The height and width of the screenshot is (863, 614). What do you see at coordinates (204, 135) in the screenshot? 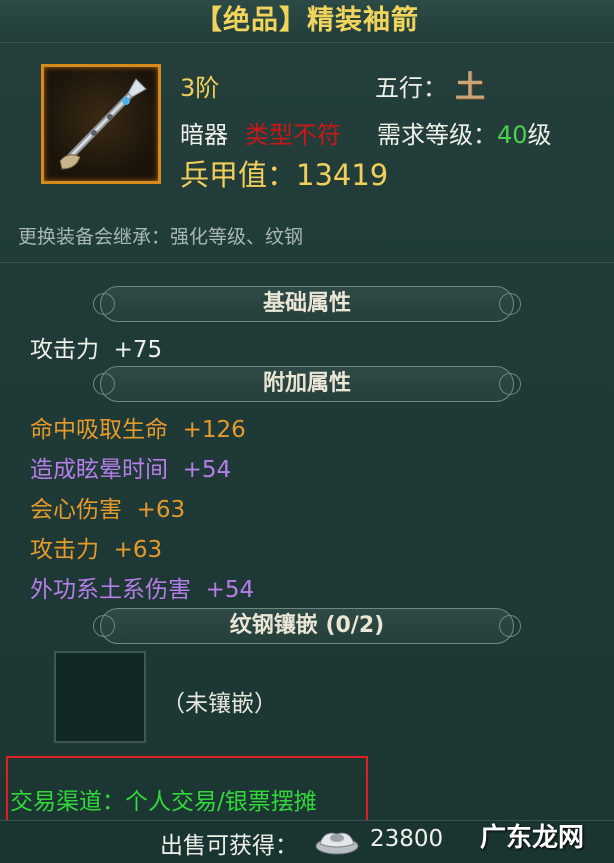
I see `item-type: 暗器` at bounding box center [204, 135].